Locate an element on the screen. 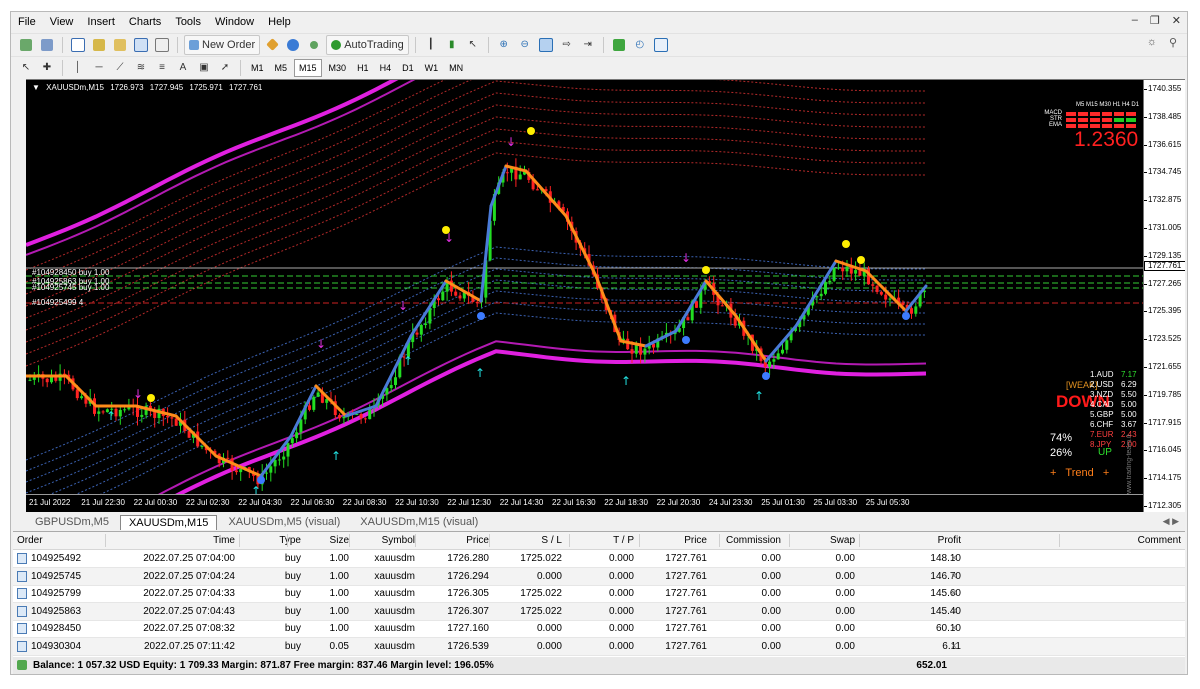 The height and width of the screenshot is (689, 1200). menu-help: Help is located at coordinates (279, 22).